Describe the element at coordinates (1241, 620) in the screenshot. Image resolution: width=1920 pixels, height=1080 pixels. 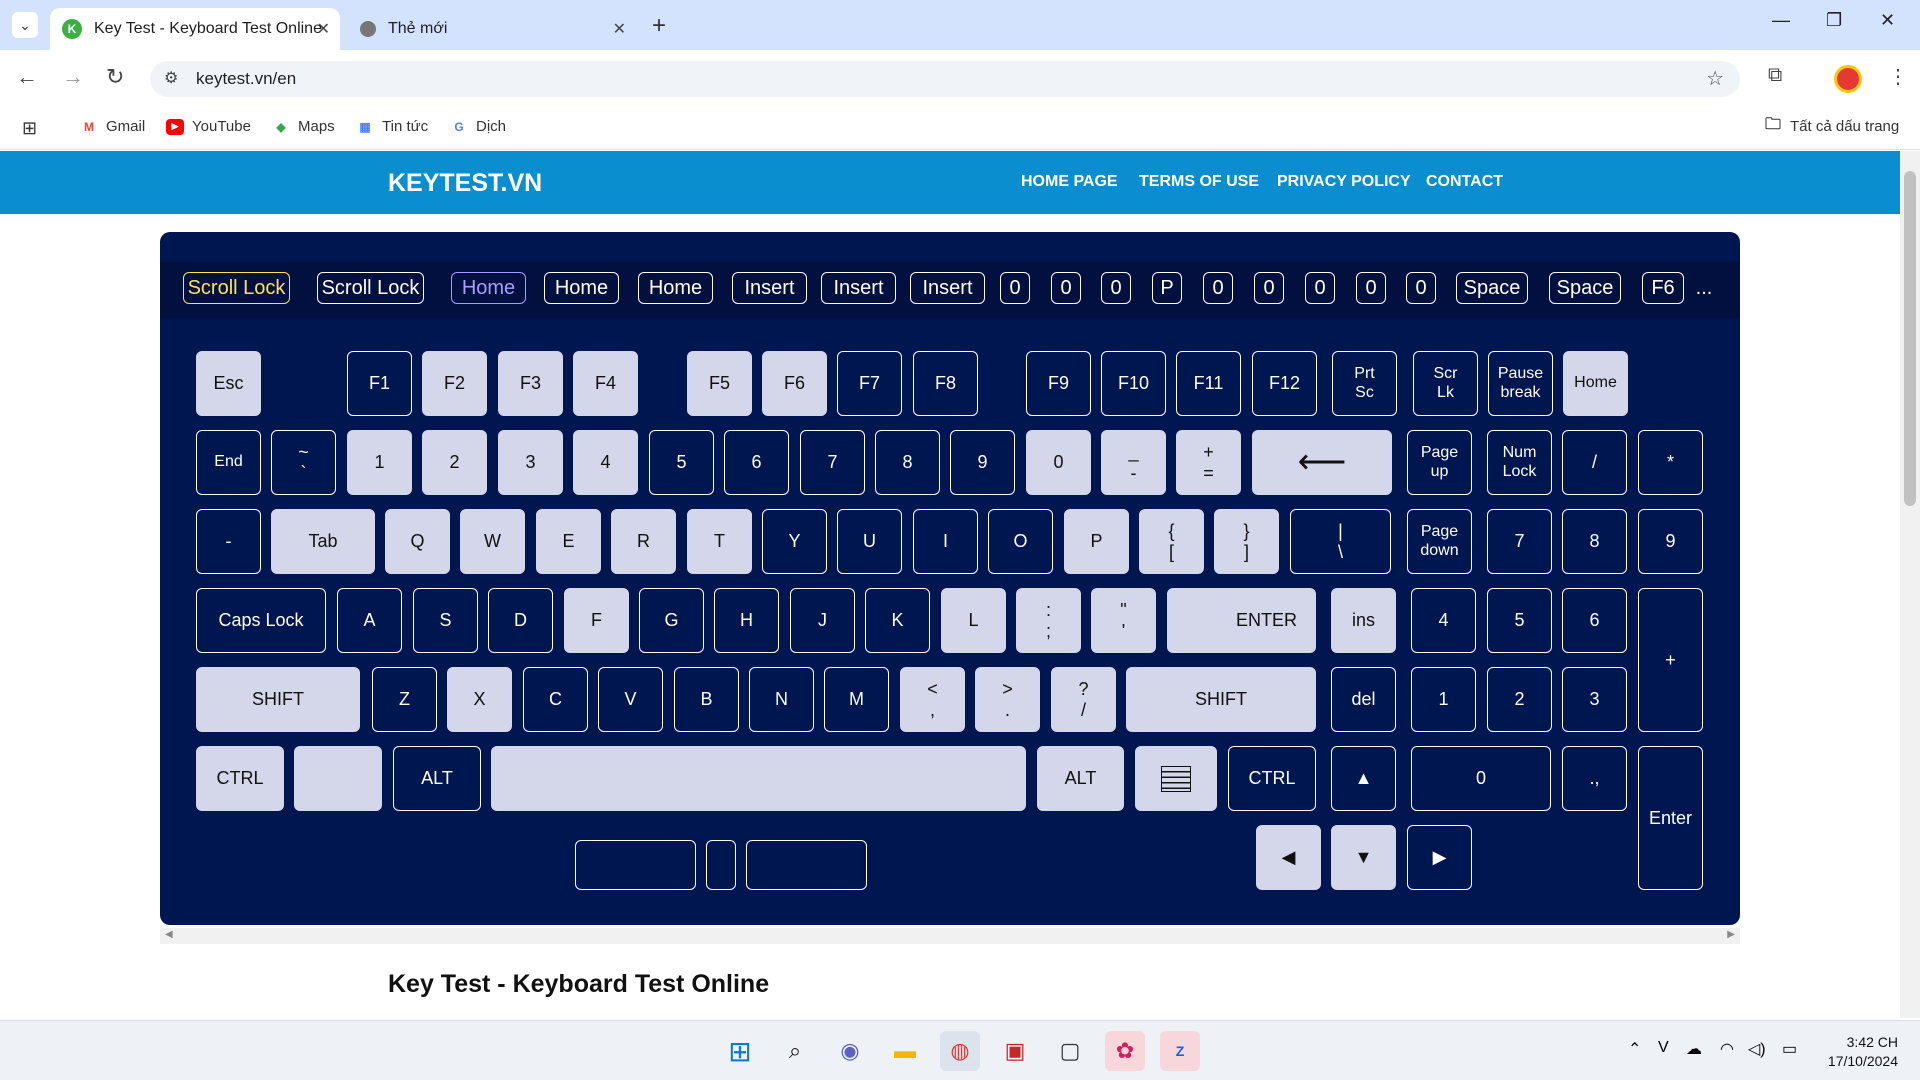
I see `key-enter: ENTER` at that location.